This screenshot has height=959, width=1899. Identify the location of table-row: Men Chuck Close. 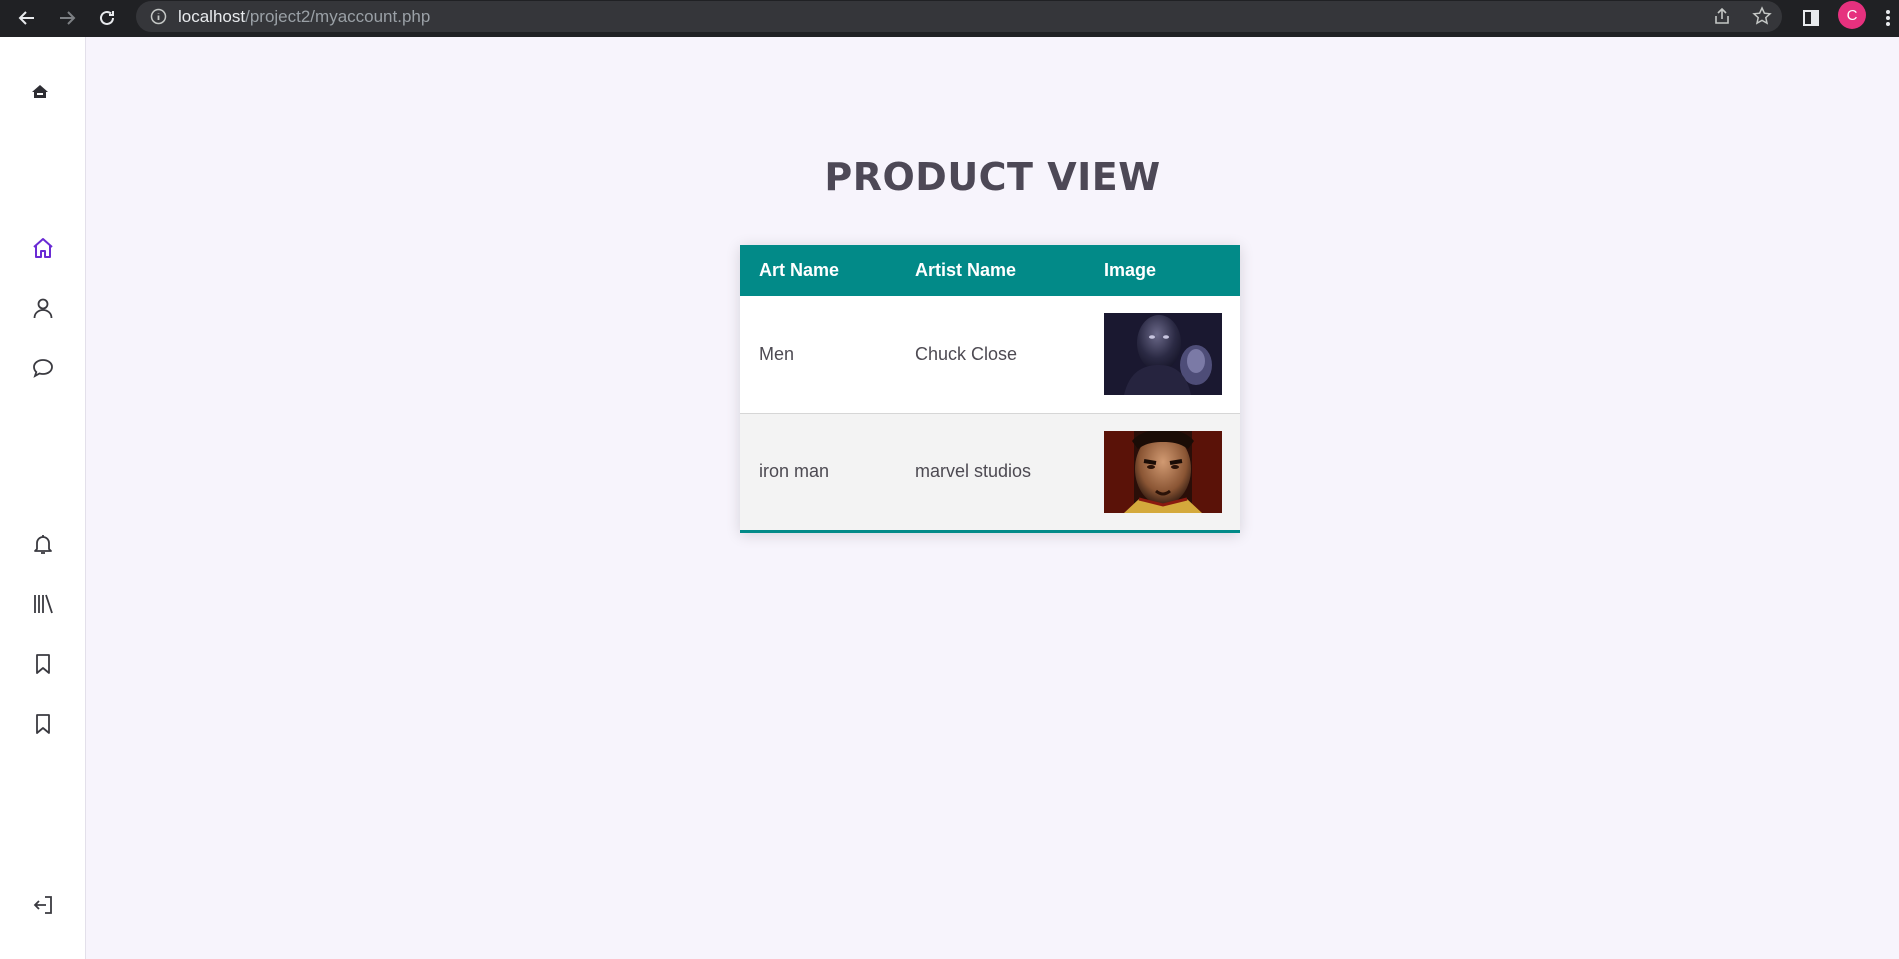
(990, 354).